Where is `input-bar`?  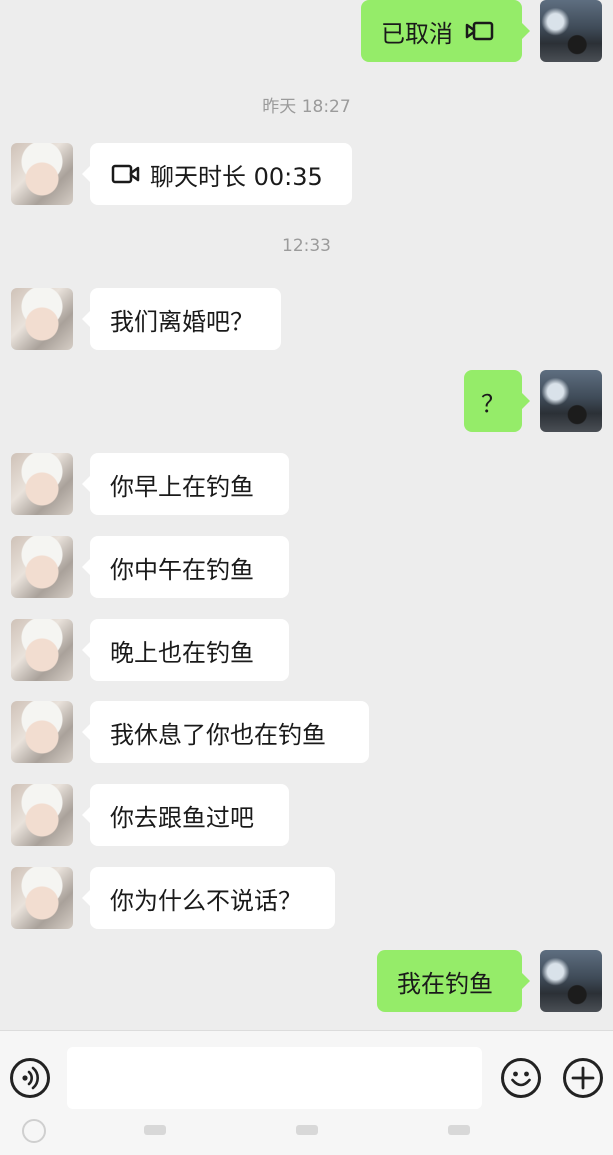
input-bar is located at coordinates (306, 1092).